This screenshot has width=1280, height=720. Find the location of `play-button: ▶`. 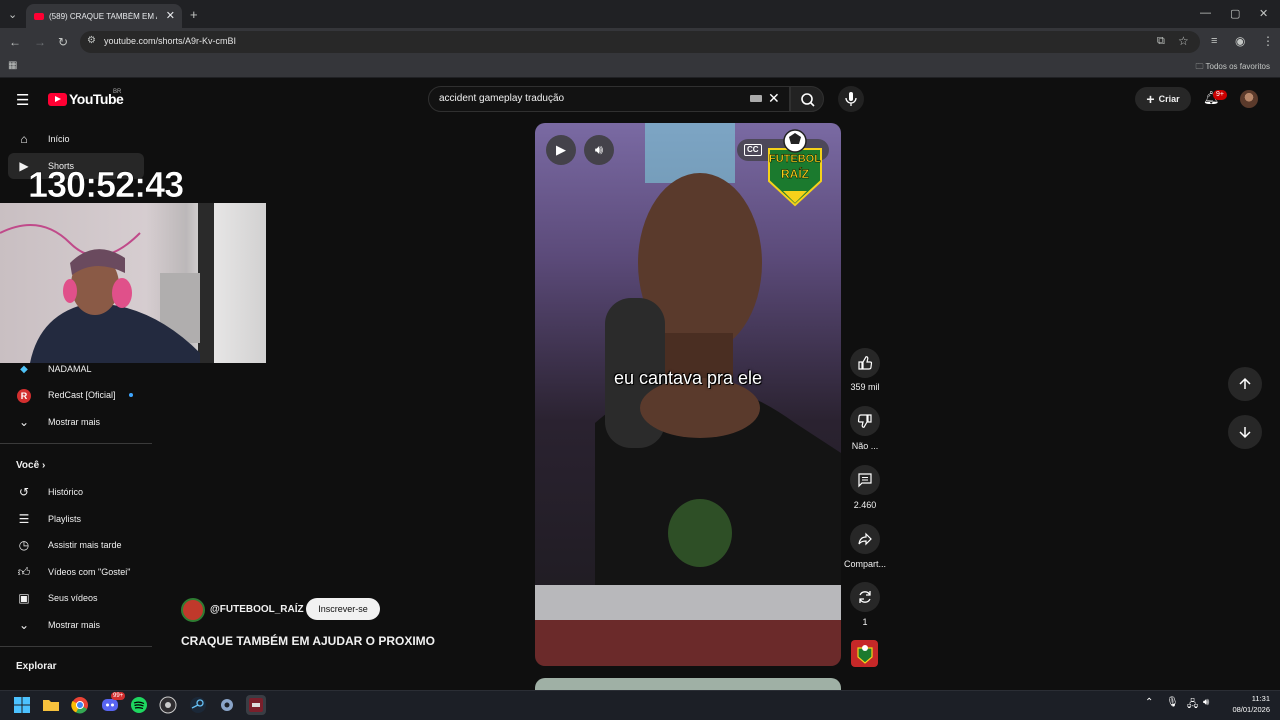

play-button: ▶ is located at coordinates (561, 150).